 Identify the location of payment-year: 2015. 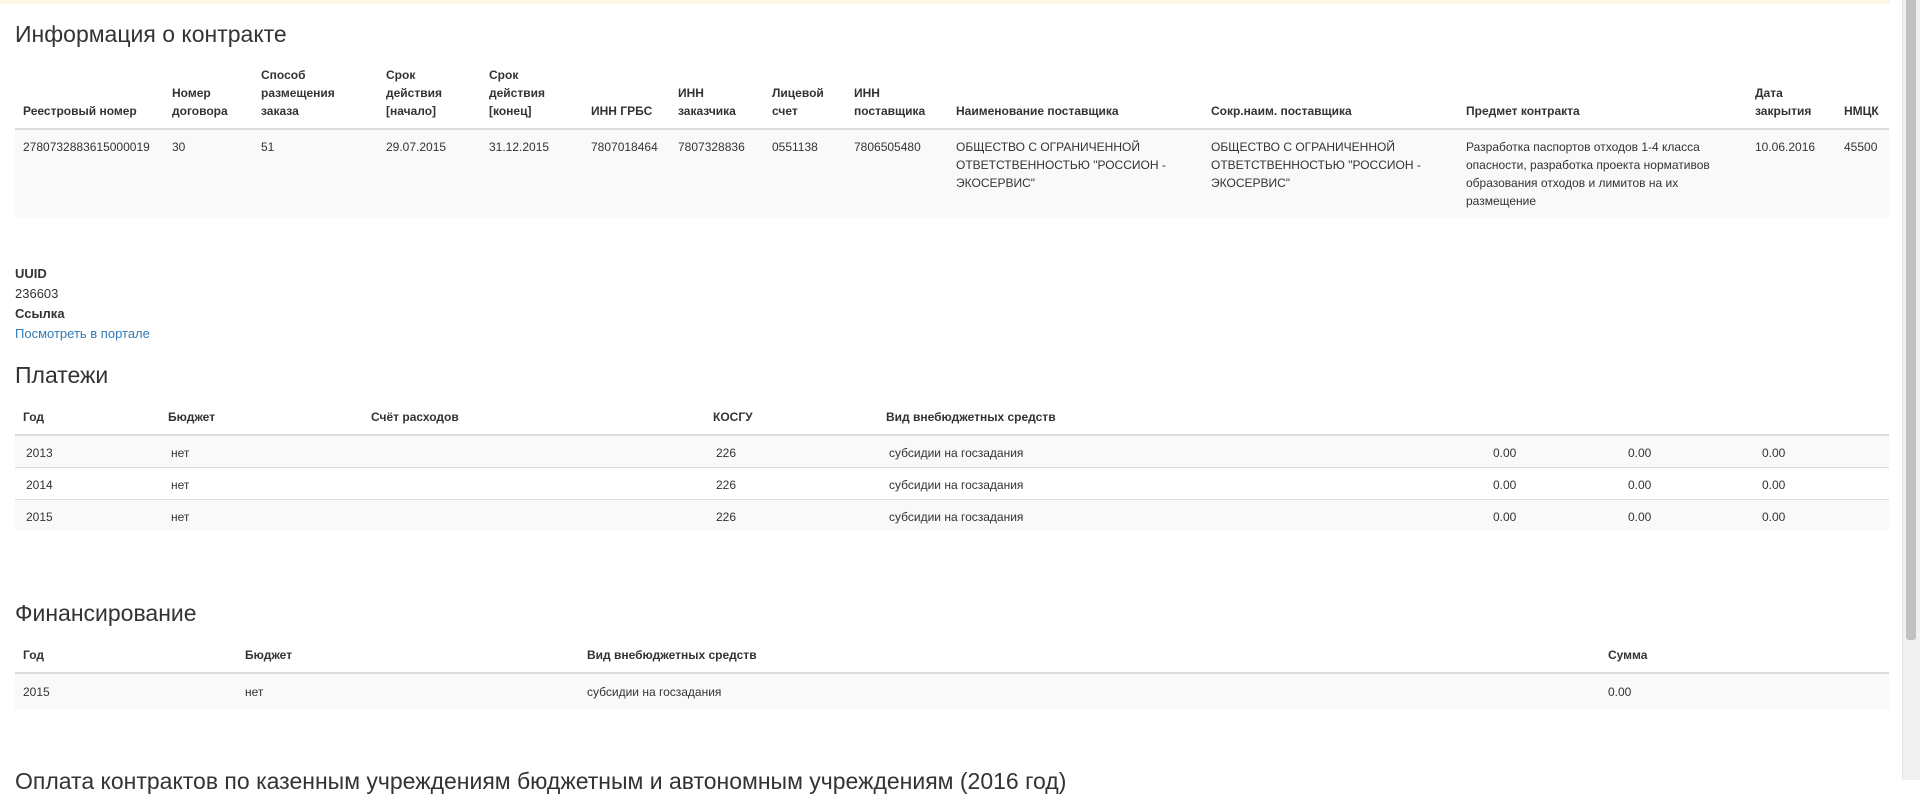
(87, 515).